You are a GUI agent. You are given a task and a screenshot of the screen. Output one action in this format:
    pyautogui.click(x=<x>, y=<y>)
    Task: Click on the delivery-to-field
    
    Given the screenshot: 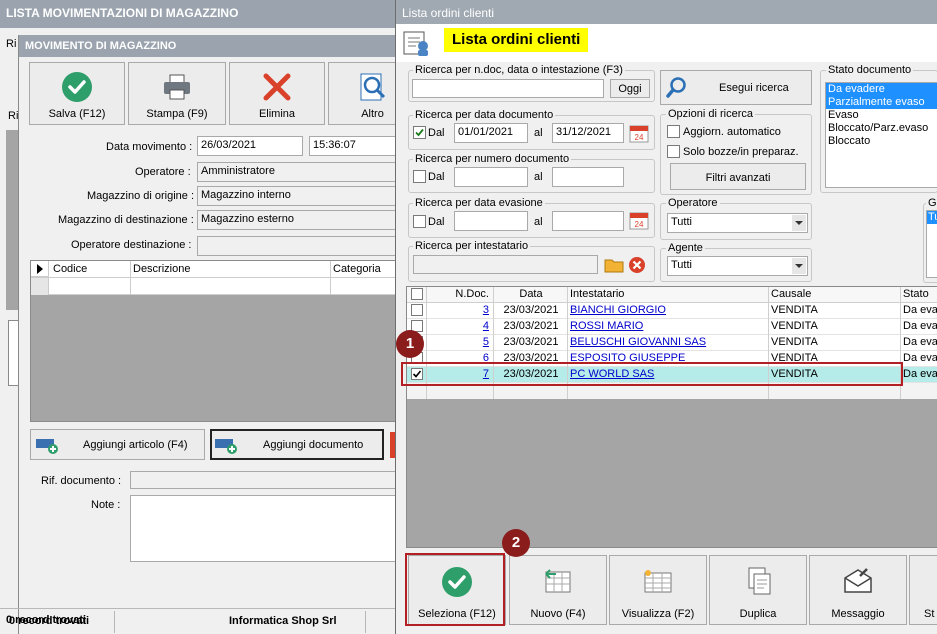 What is the action you would take?
    pyautogui.click(x=588, y=221)
    